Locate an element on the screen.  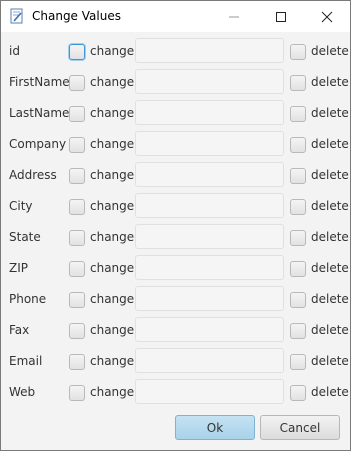
field-label: Web is located at coordinates (22, 392).